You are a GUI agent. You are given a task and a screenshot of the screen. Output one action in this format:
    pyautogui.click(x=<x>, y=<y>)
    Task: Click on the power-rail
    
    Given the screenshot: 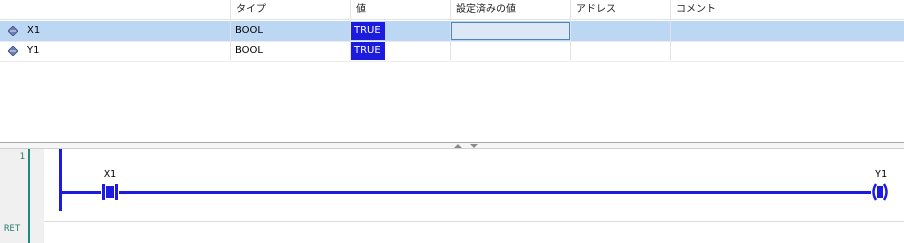 What is the action you would take?
    pyautogui.click(x=60, y=180)
    